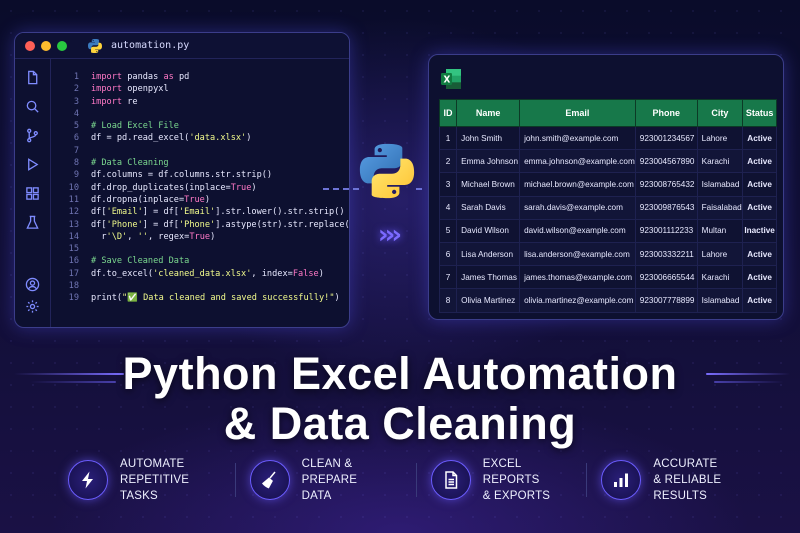 This screenshot has width=800, height=533. What do you see at coordinates (488, 138) in the screenshot?
I see `table-cell-name: John Smith` at bounding box center [488, 138].